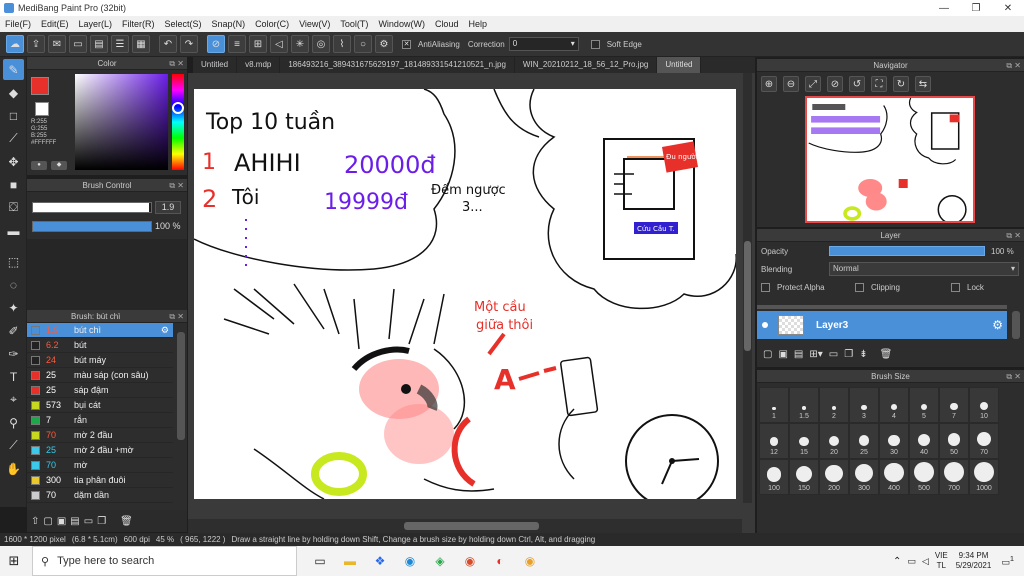 The width and height of the screenshot is (1024, 576). Describe the element at coordinates (477, 24) in the screenshot. I see `menu-help: Help` at that location.